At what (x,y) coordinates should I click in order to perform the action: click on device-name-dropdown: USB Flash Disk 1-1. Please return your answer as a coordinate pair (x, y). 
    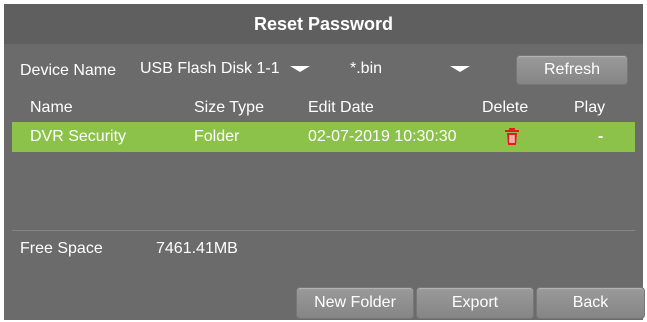
    Looking at the image, I should click on (225, 69).